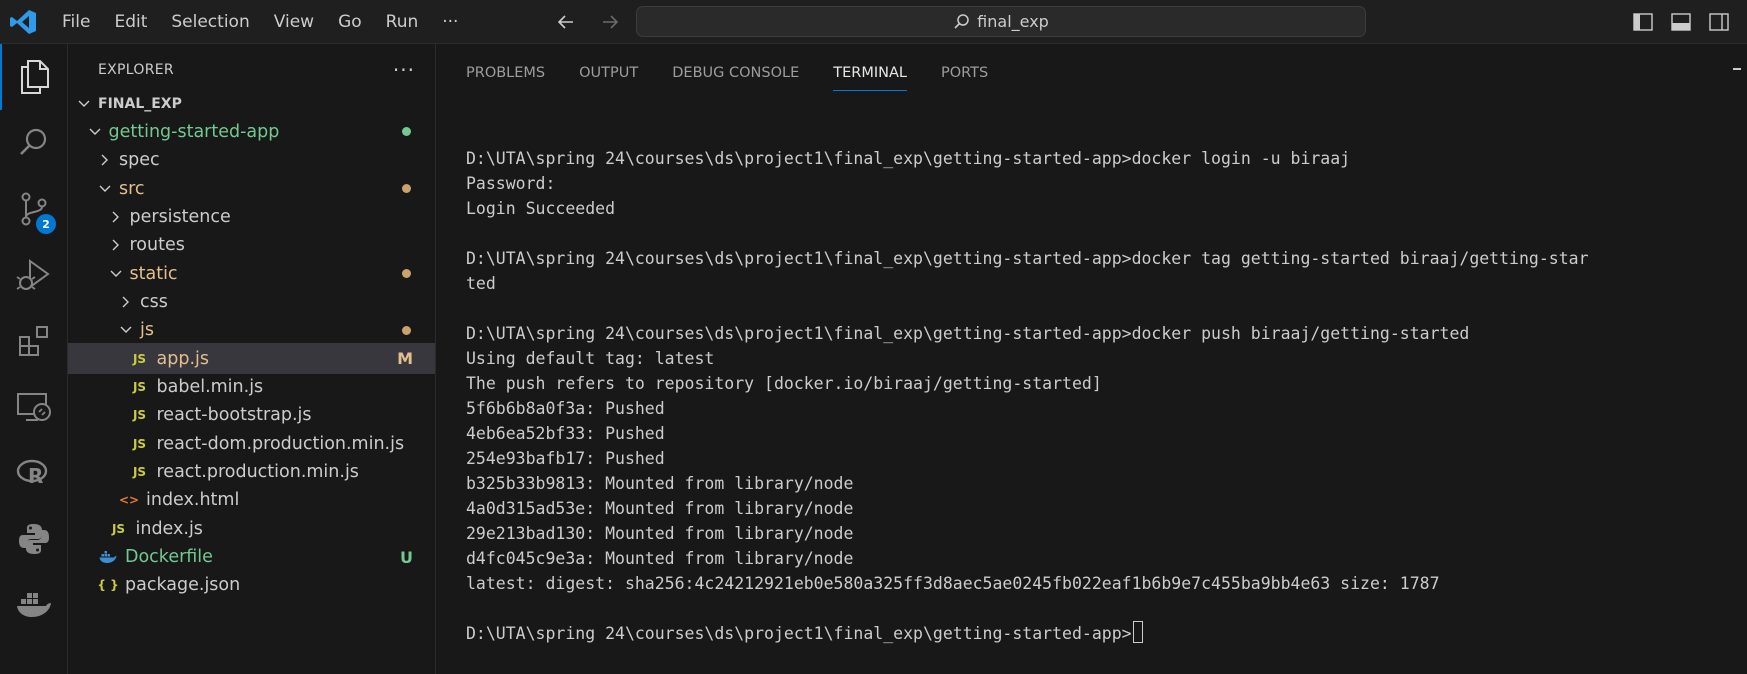  I want to click on activity-remote-explorer, so click(34, 407).